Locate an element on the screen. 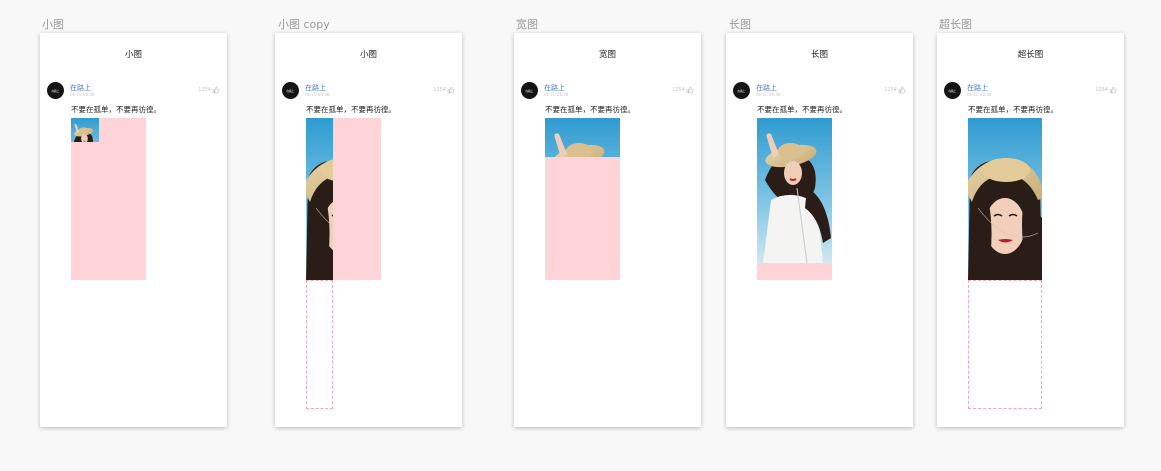  artboard-small-copy: 小图 在路上 在路上 06-10 08:48 1254 不要在孤单，不要再彷徨。 is located at coordinates (368, 230).